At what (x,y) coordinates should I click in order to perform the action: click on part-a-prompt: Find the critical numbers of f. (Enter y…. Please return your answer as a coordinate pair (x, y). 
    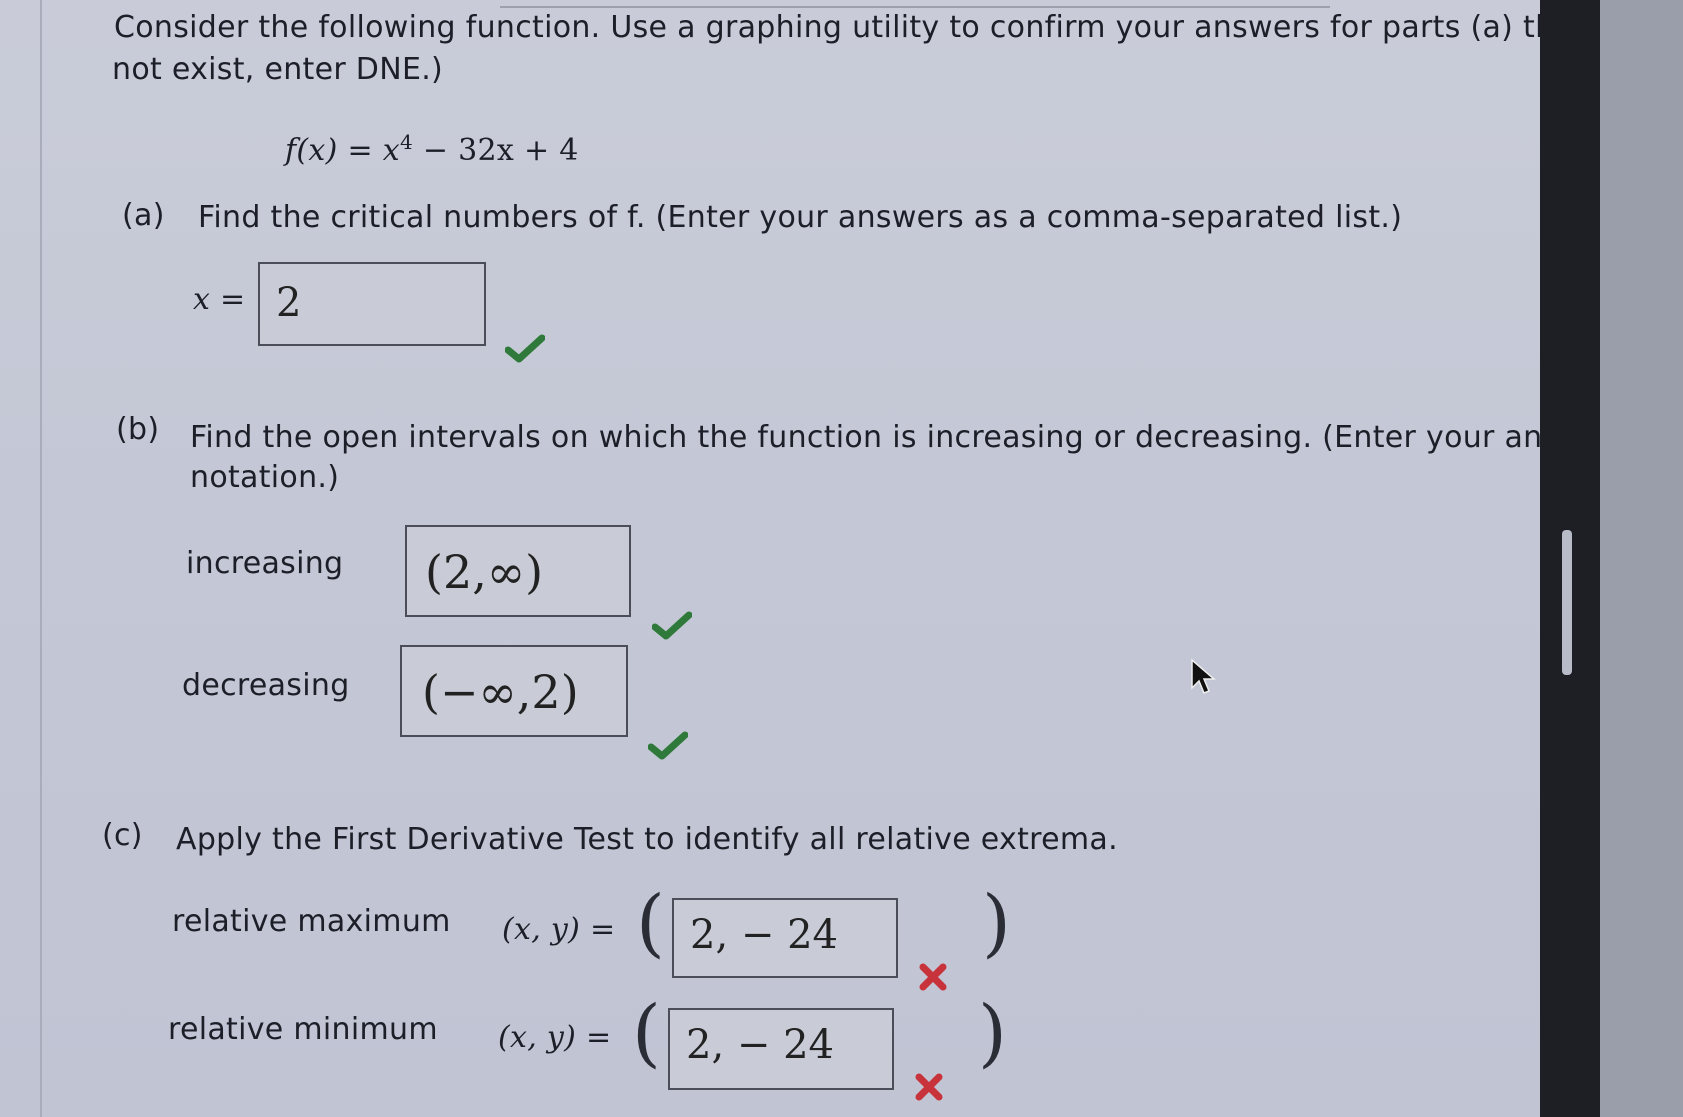
    Looking at the image, I should click on (800, 217).